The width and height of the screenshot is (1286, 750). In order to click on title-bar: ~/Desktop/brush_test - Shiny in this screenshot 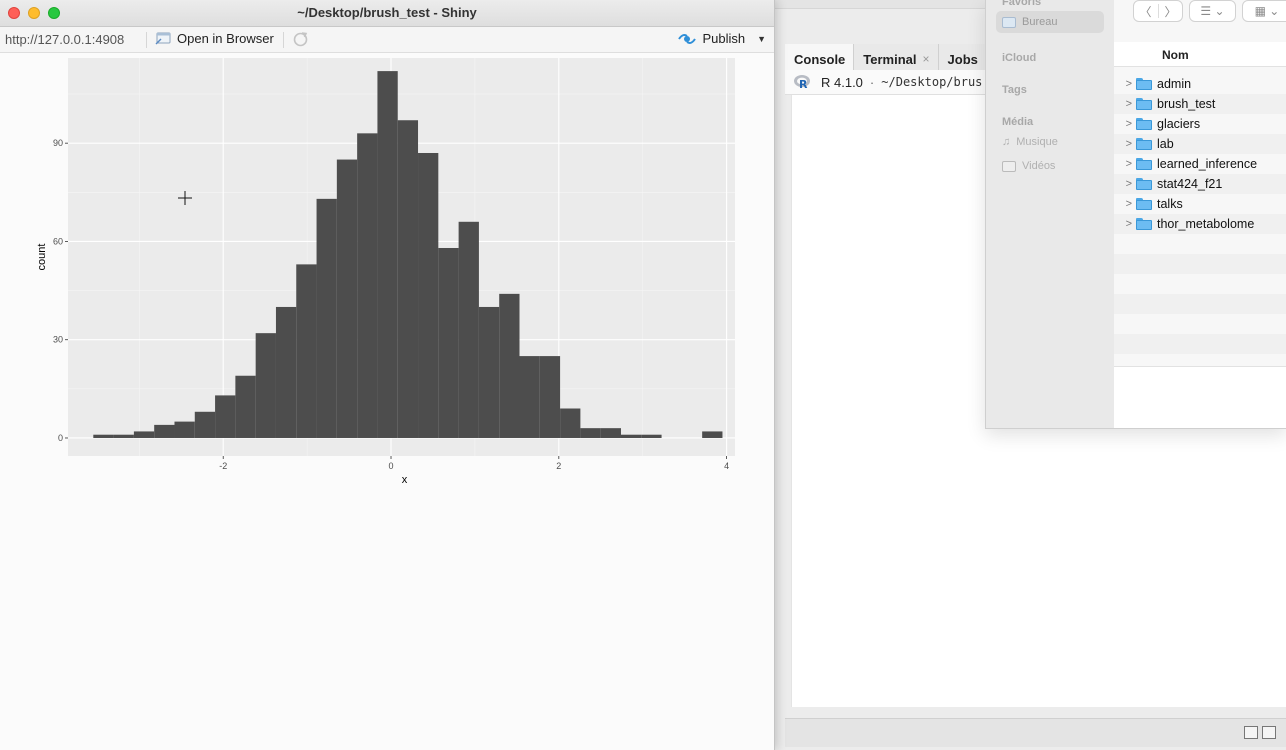, I will do `click(387, 13)`.